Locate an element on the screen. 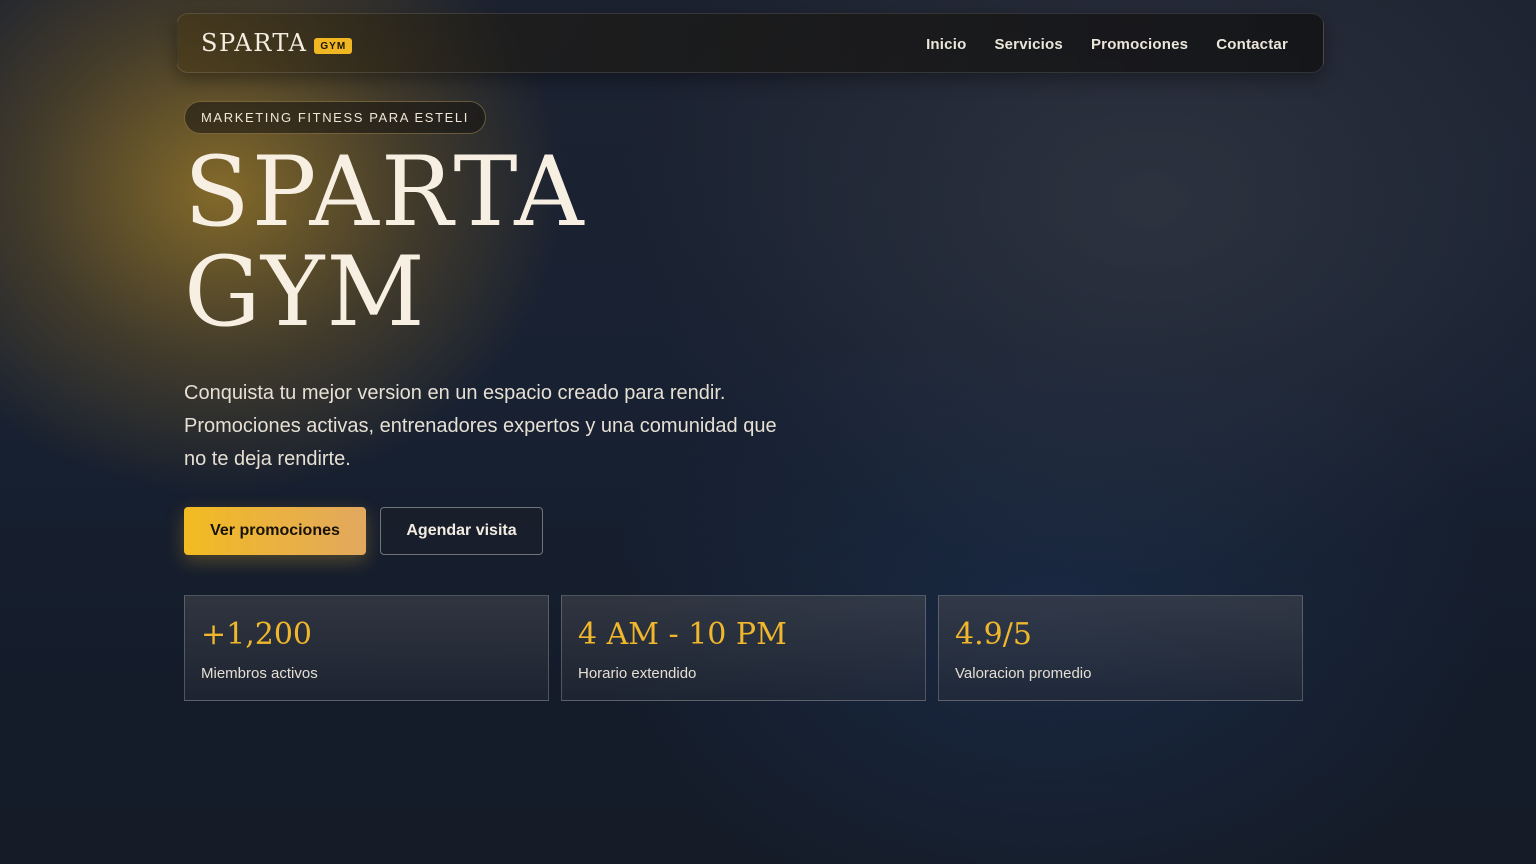 The height and width of the screenshot is (864, 1536). ver-promociones-button: Ver promociones is located at coordinates (275, 531).